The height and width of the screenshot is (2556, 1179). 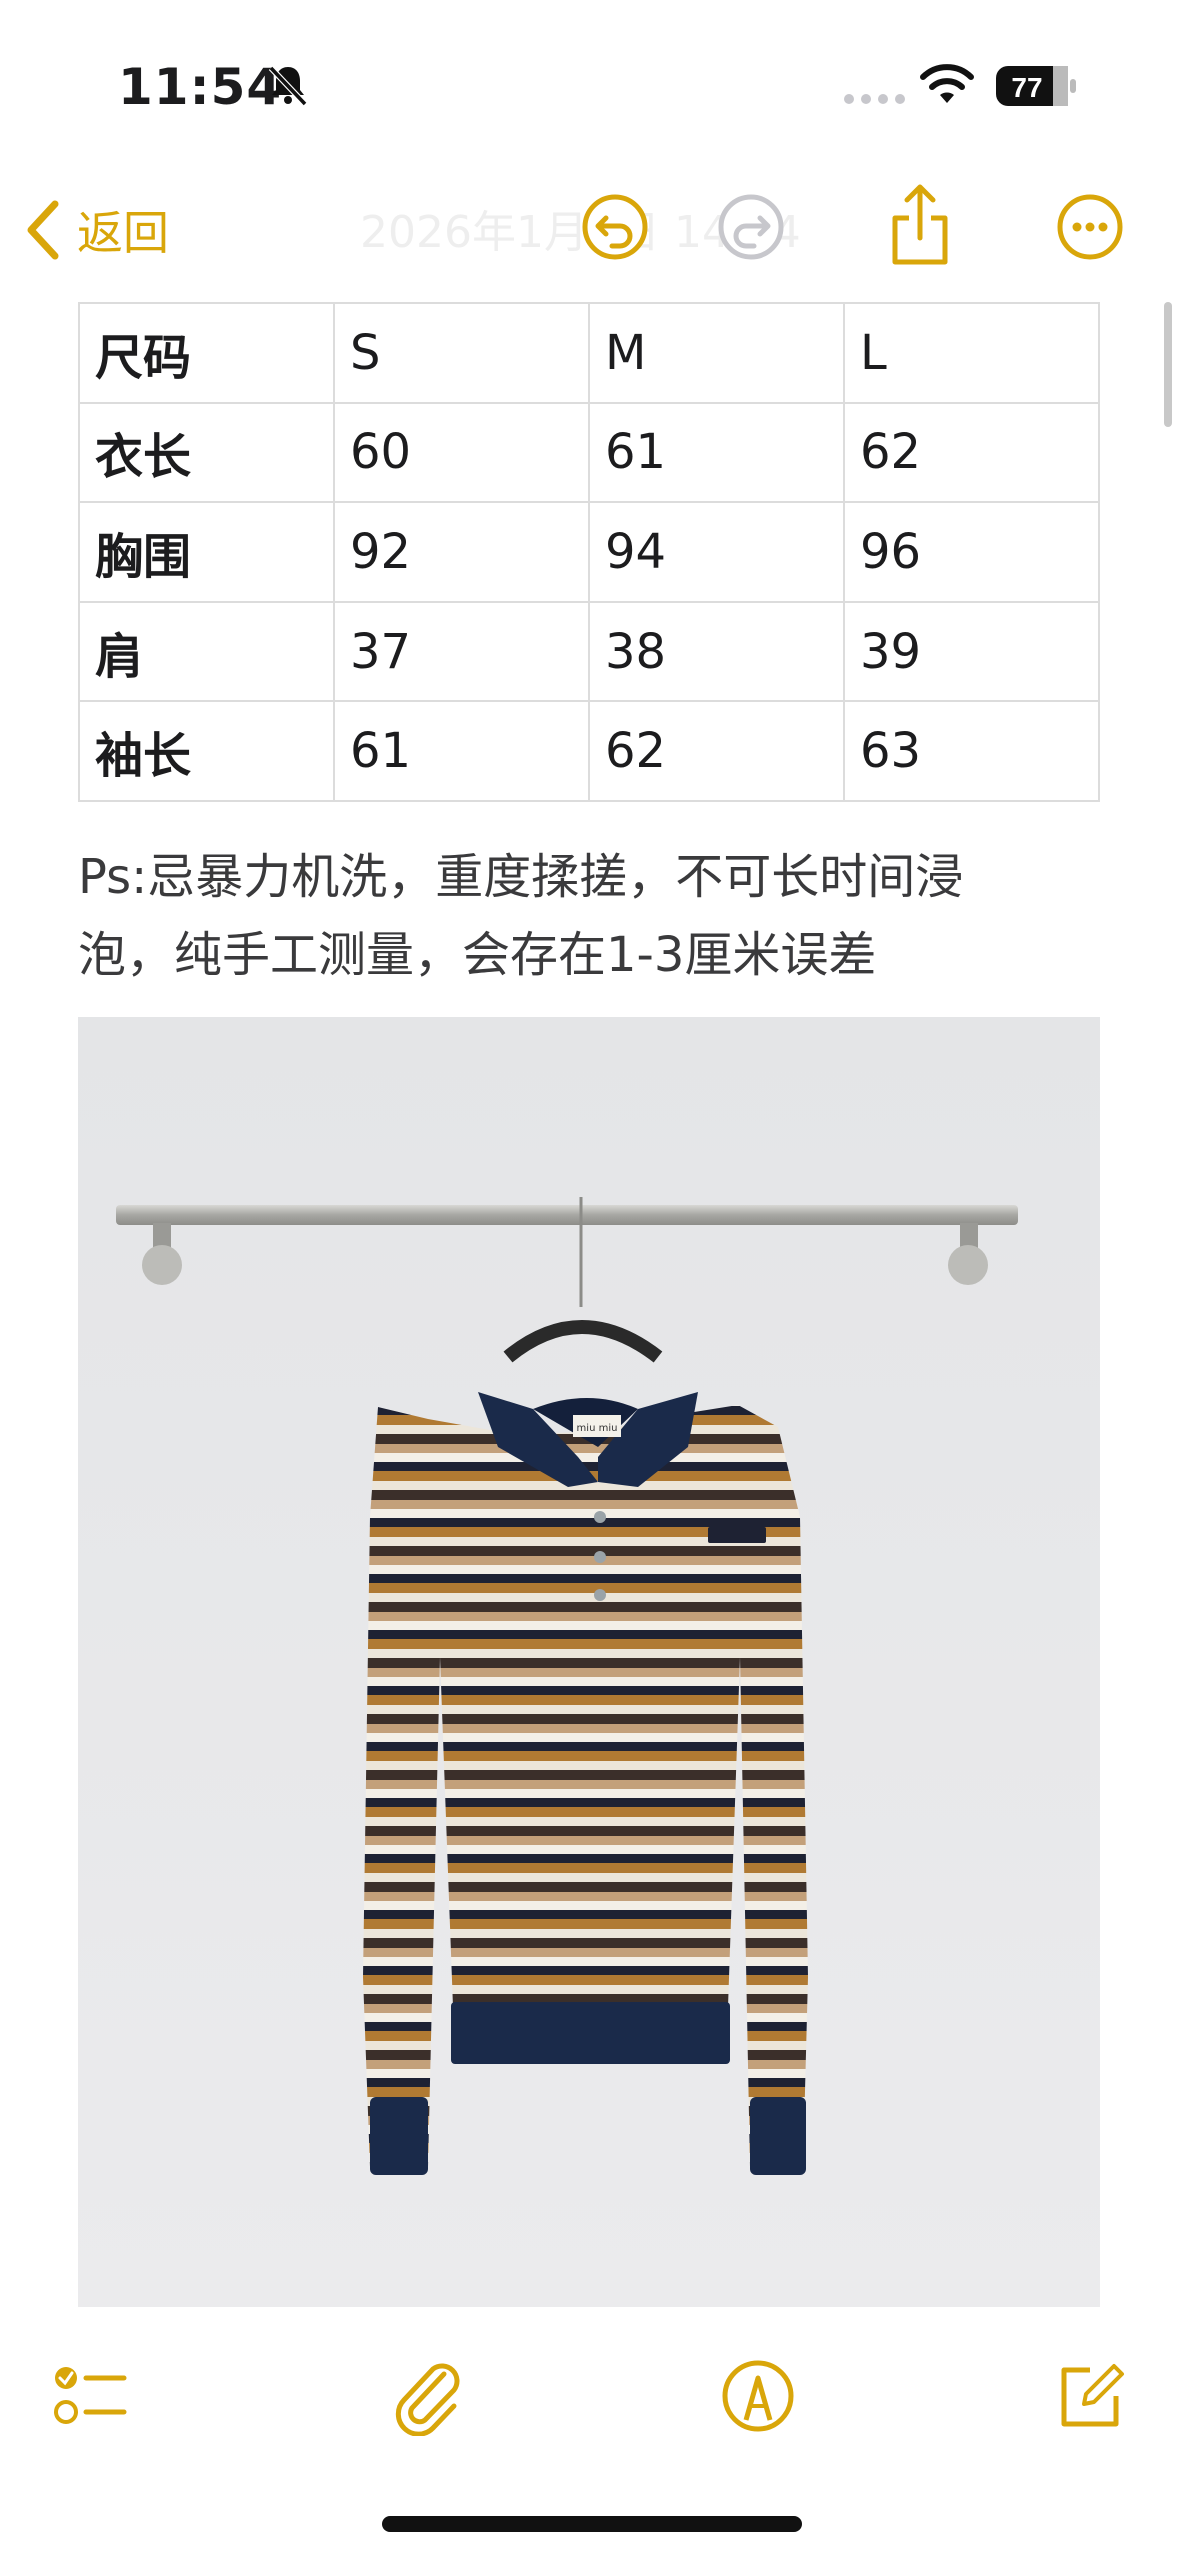 I want to click on care-note: Ps:忌暴力机洗，重度揉搓，不可长时间浸 泡，纯手工测量，会存在1-3厘米误差, so click(x=598, y=916).